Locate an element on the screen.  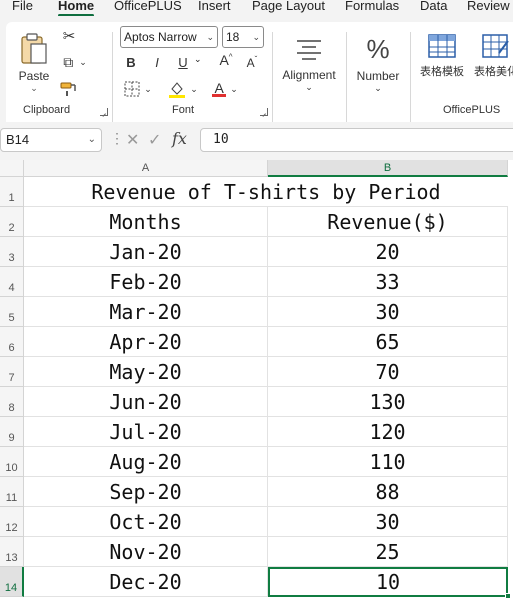
row-header: 11 is located at coordinates (12, 492).